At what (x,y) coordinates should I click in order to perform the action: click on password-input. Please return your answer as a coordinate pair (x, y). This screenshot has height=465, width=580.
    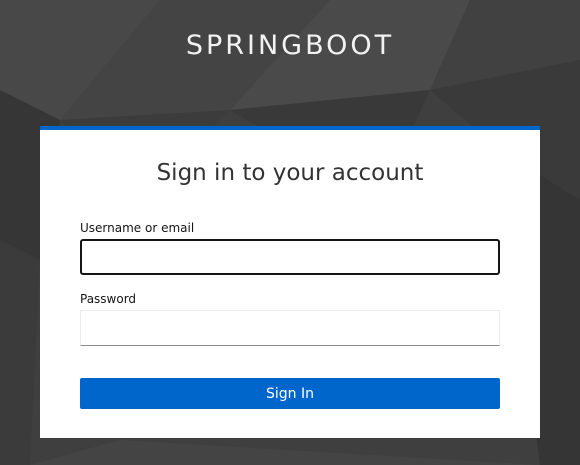
    Looking at the image, I should click on (290, 328).